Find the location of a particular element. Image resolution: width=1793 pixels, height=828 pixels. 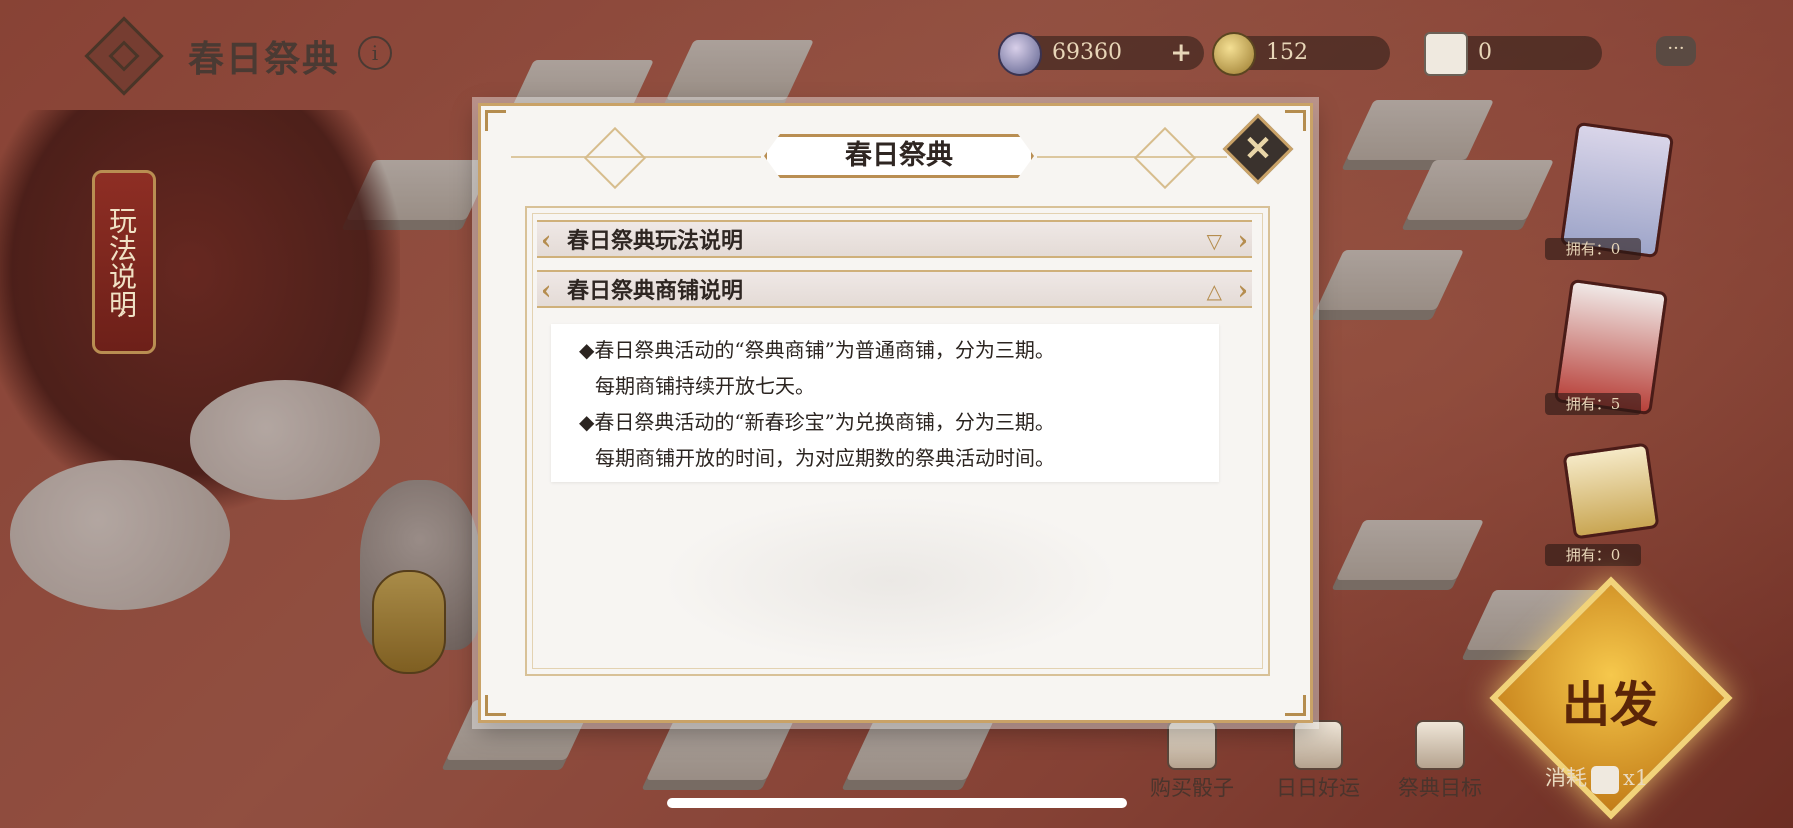

consume-info: 消耗 x1 is located at coordinates (1596, 778).